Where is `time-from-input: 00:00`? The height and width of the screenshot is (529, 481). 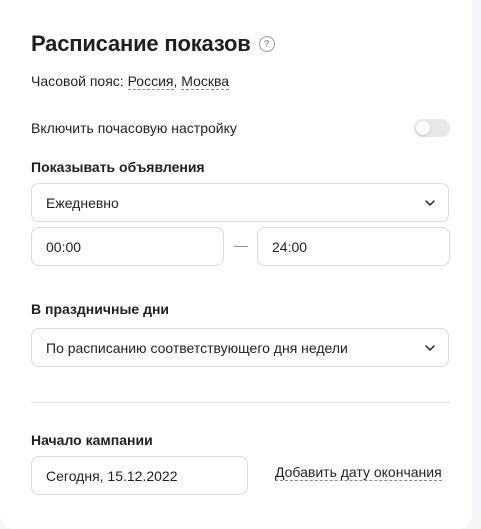 time-from-input: 00:00 is located at coordinates (127, 246).